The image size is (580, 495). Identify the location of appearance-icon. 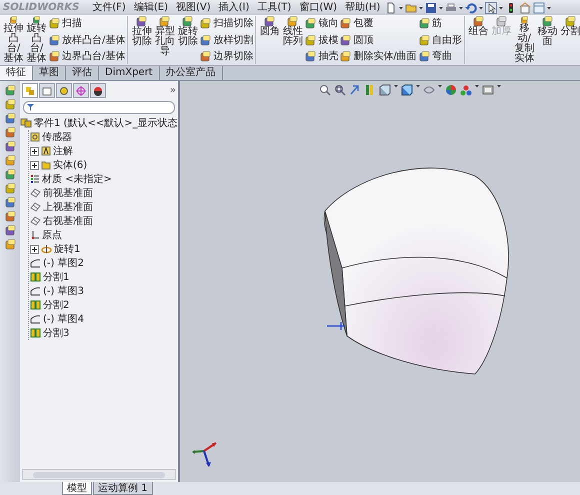
(451, 90).